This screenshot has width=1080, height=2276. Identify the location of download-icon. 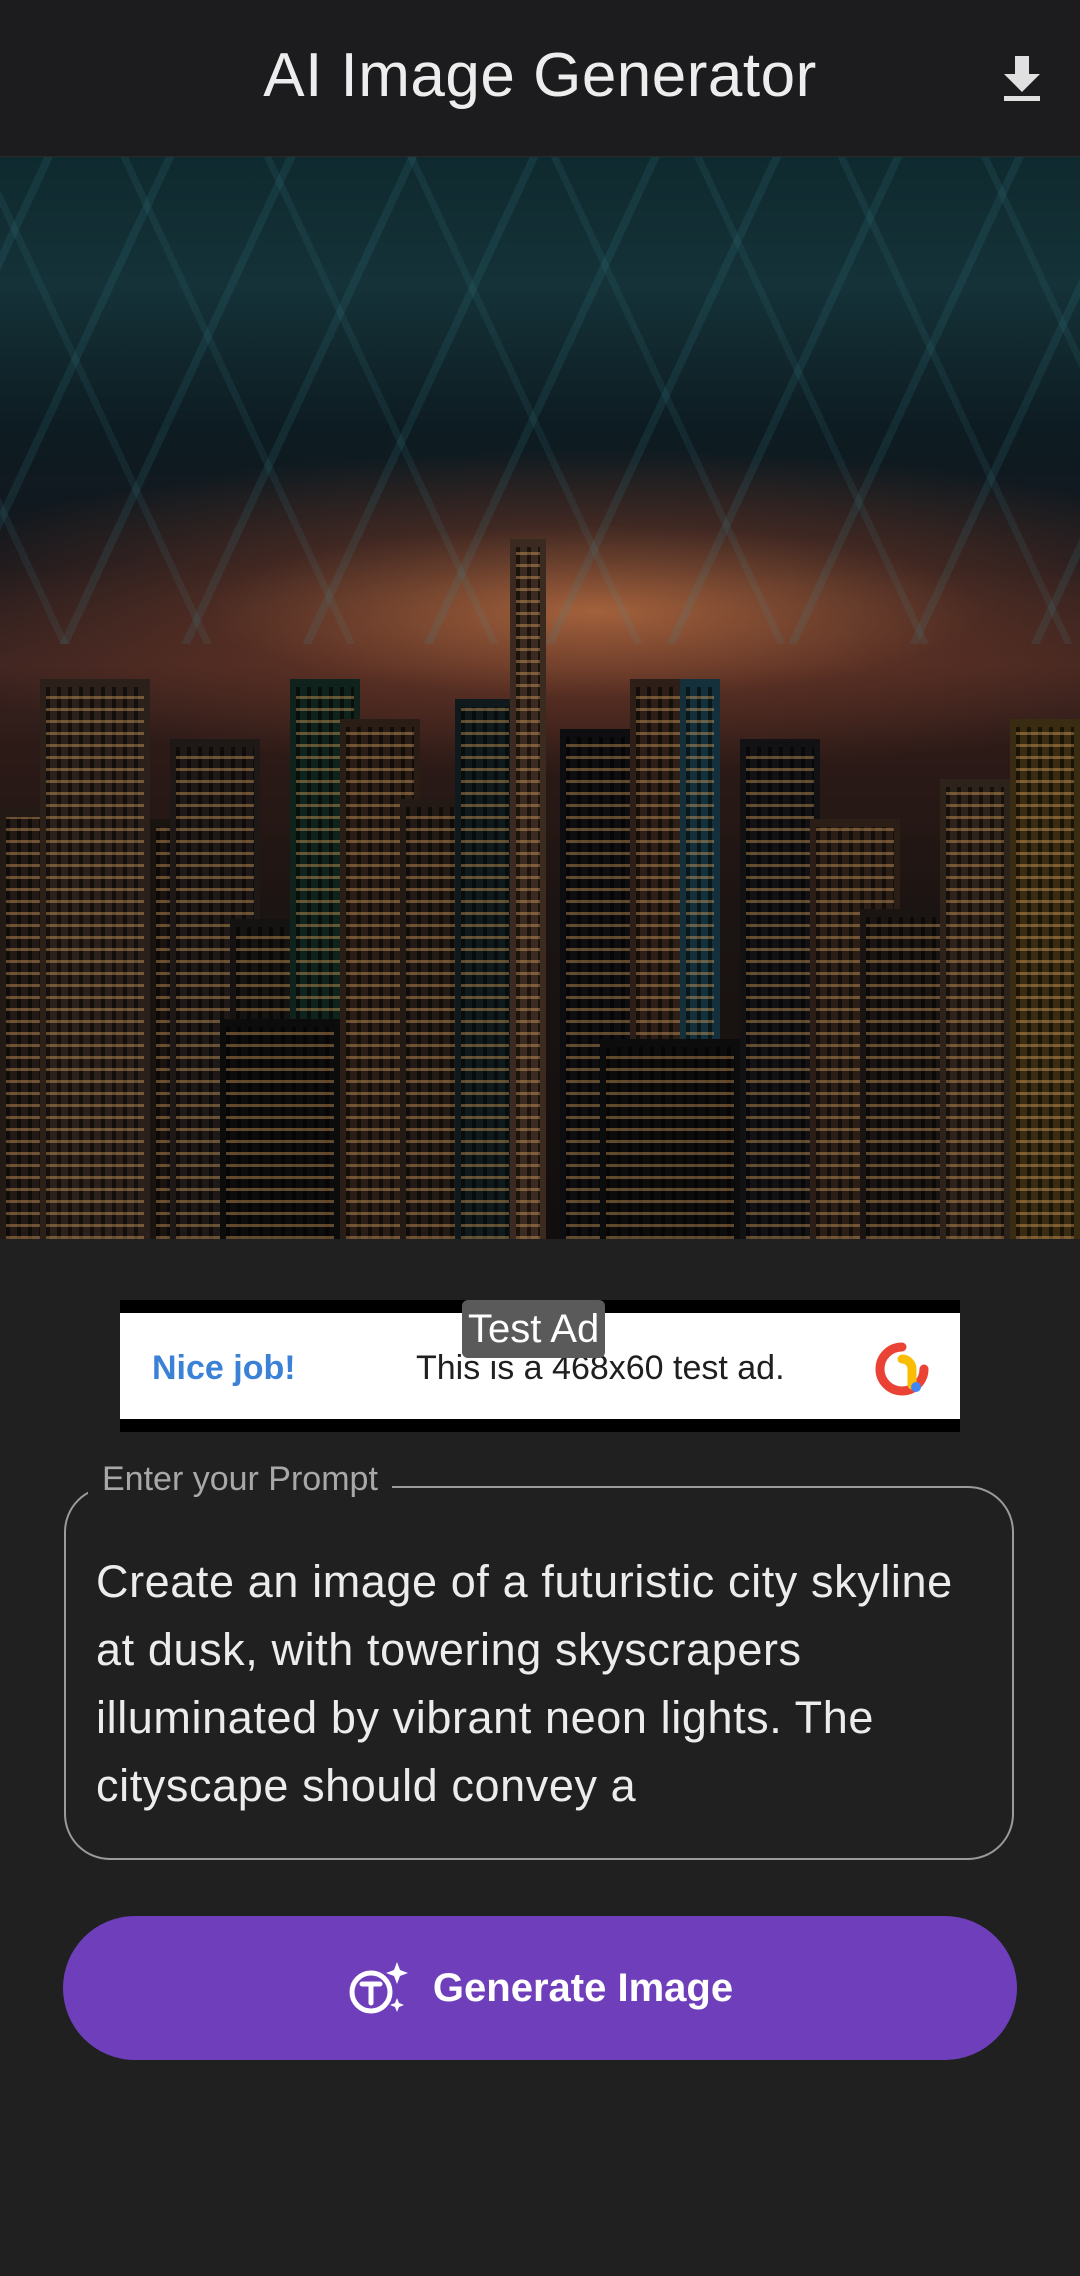
(1022, 78).